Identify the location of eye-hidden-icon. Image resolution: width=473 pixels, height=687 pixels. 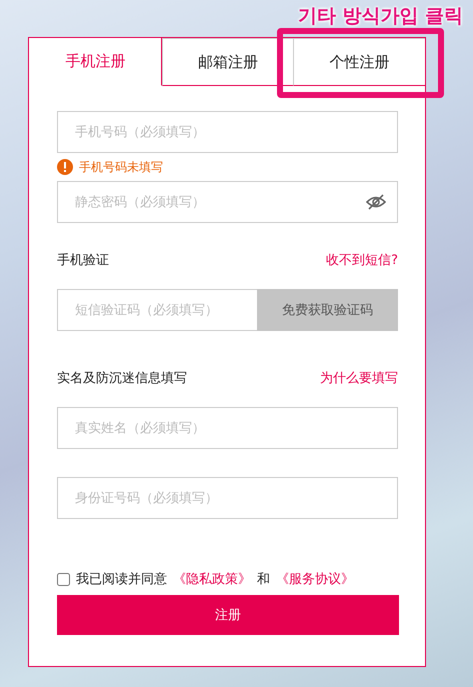
(376, 202).